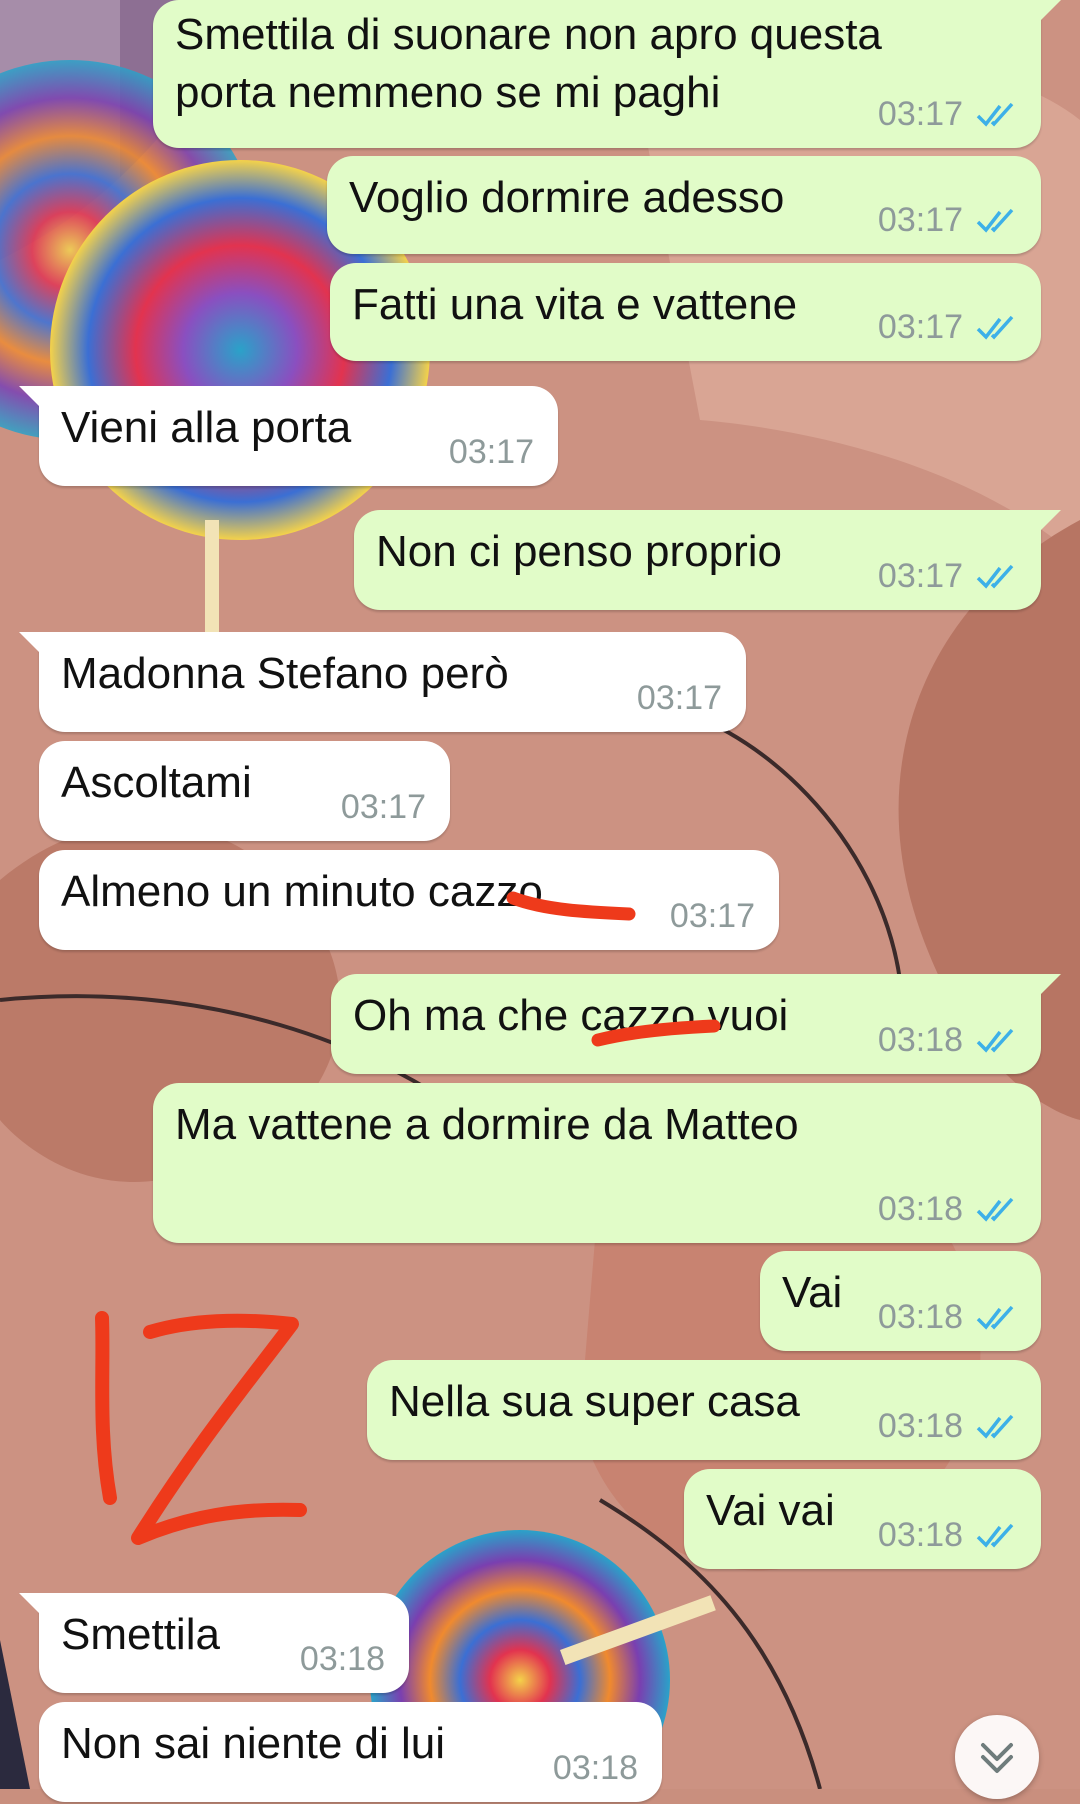 This screenshot has width=1080, height=1804. I want to click on message-bubble-incoming: Almeno un minuto cazzo 03:17, so click(409, 900).